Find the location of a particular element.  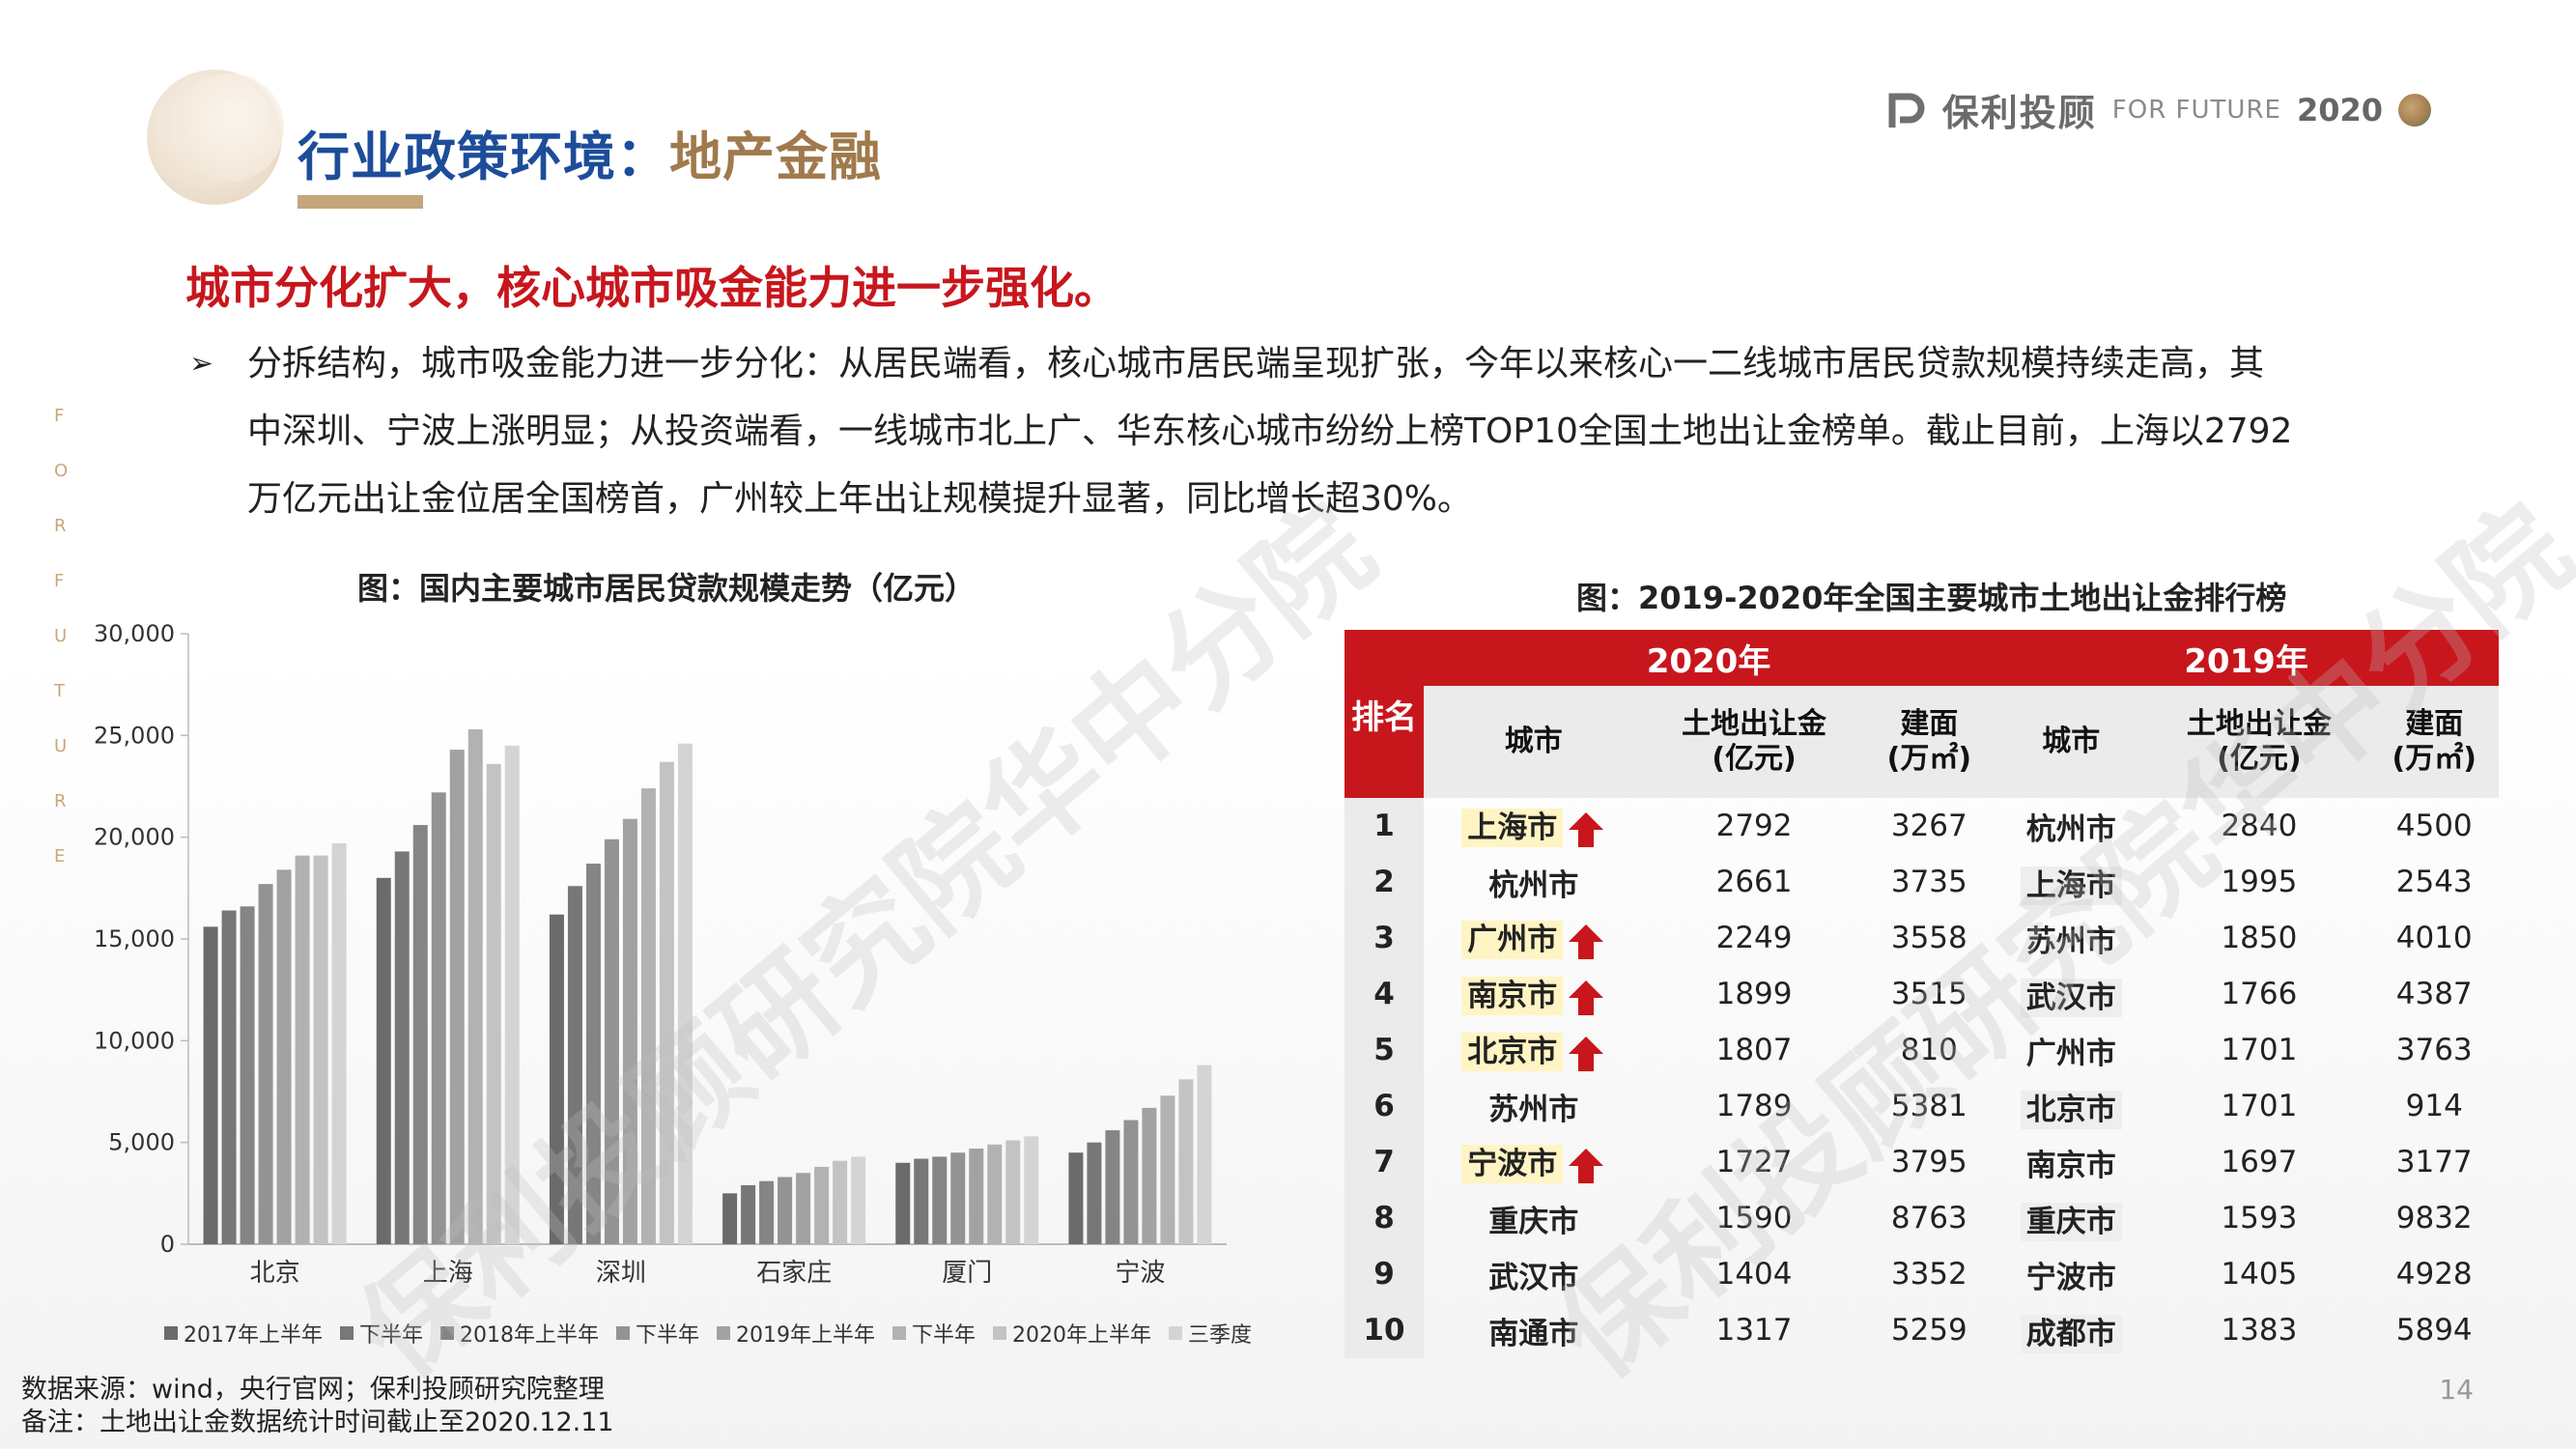

area-2019-cell: 9832 is located at coordinates (2434, 1218).